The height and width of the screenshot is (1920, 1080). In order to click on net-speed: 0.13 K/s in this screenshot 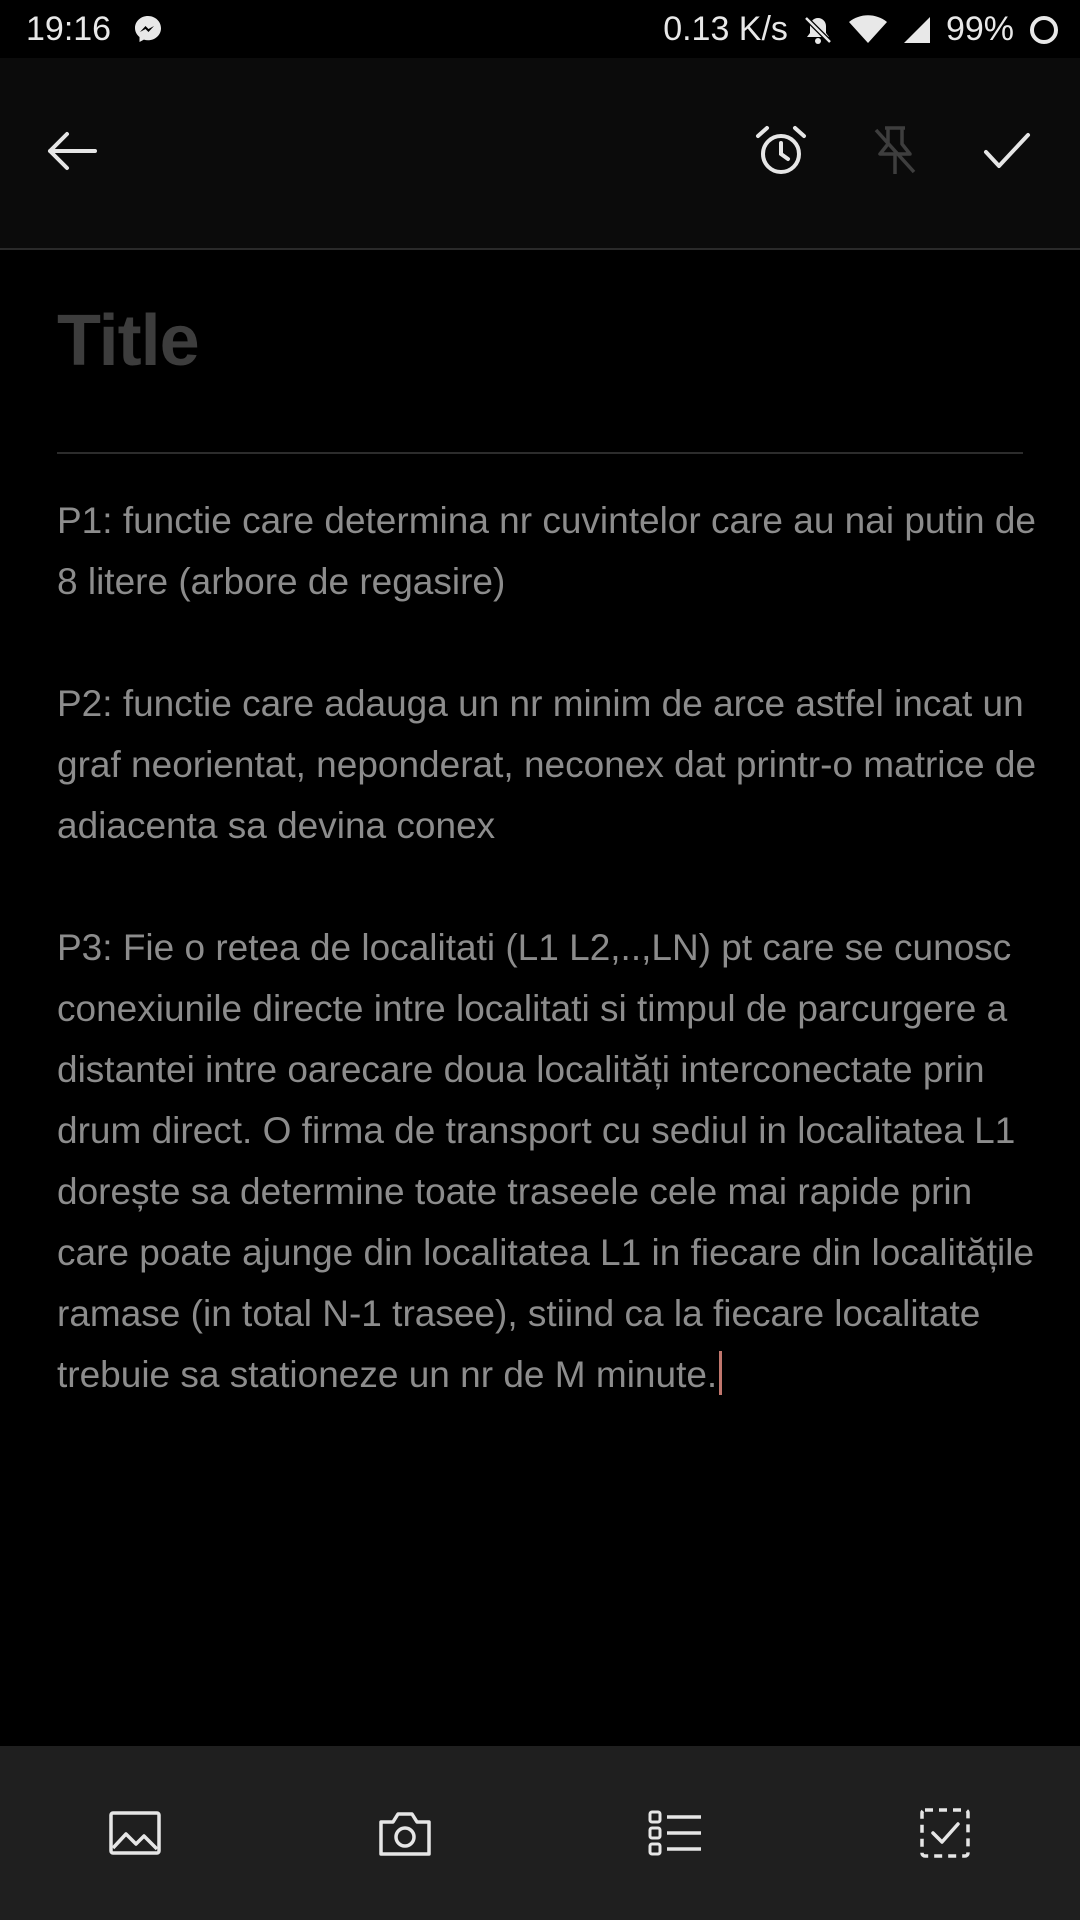, I will do `click(725, 29)`.